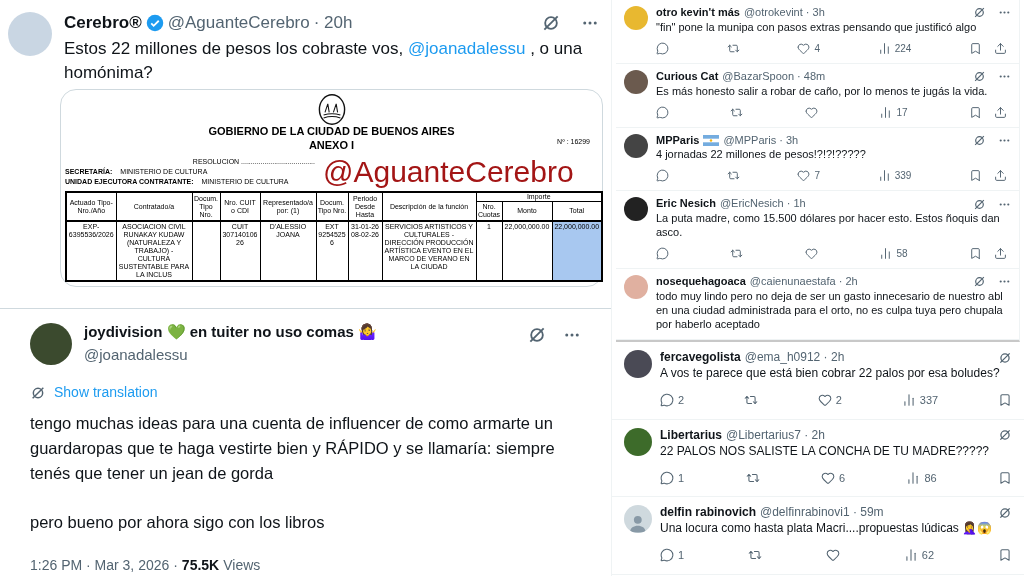  What do you see at coordinates (830, 309) in the screenshot?
I see `reply-text: todo muy lindo pero no deja de ser un gasto innecesario de nuestro abl en una ciudad administrada para el orto, no es culpa tuya pero chupala por haberlo aceptado` at bounding box center [830, 309].